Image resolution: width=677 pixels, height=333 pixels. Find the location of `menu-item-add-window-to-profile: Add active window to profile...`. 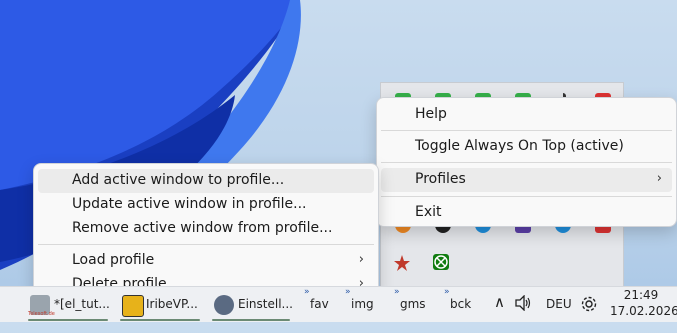

menu-item-add-window-to-profile: Add active window to profile... is located at coordinates (206, 181).